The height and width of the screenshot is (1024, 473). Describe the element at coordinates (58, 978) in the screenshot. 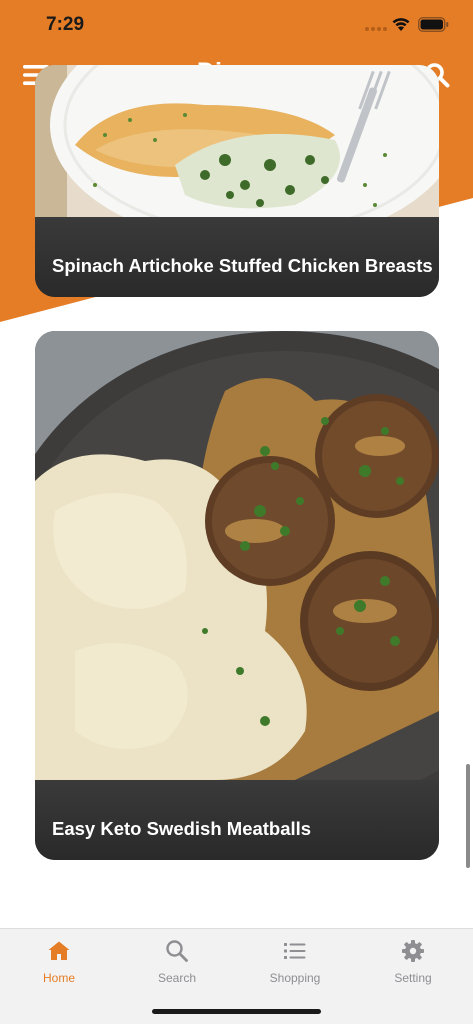

I see `tab-label: Home` at that location.